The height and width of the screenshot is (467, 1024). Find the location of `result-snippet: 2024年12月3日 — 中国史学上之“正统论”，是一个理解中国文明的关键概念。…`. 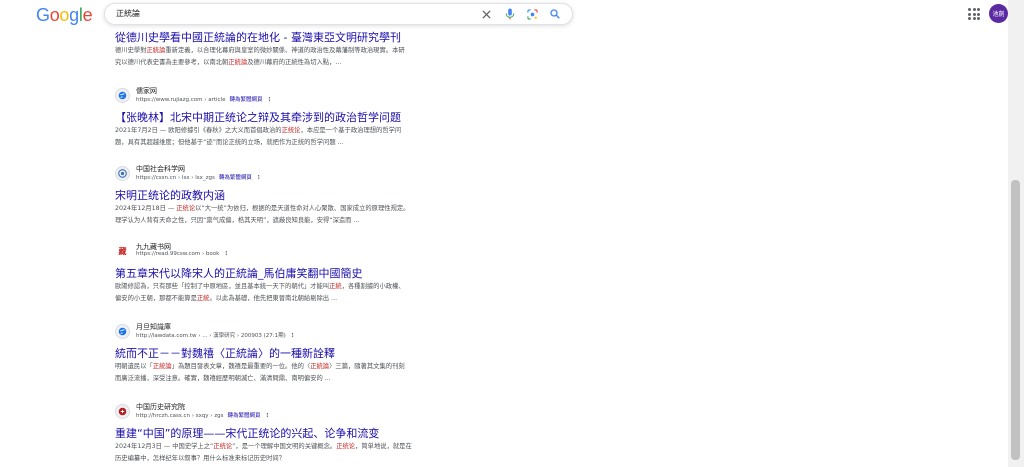

result-snippet: 2024年12月3日 — 中国史学上之“正统论”，是一个理解中国文明的关键概念。… is located at coordinates (263, 452).